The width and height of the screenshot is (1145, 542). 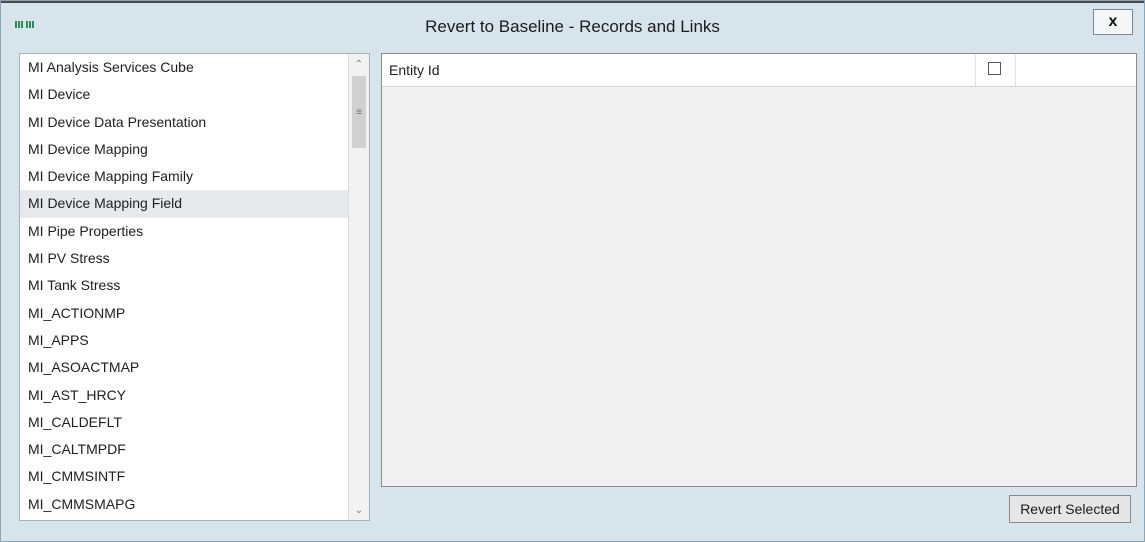 I want to click on close-icon: x, so click(x=1113, y=21).